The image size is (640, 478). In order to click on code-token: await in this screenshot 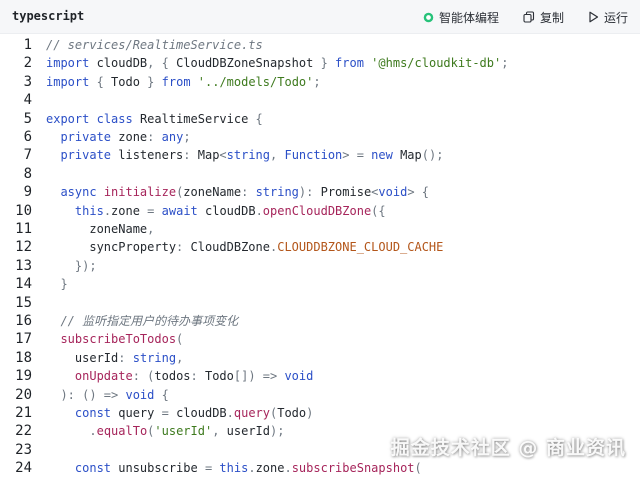, I will do `click(179, 210)`.